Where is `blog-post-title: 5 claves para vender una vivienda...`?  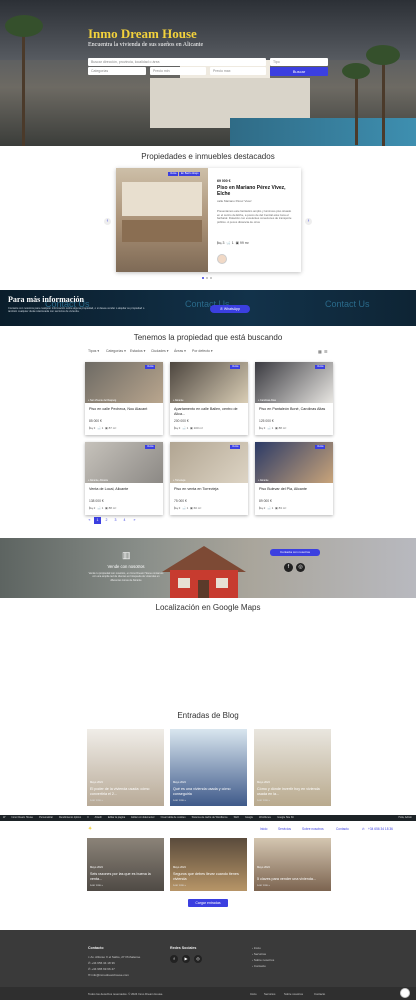 blog-post-title: 5 claves para vender una vivienda... is located at coordinates (292, 879).